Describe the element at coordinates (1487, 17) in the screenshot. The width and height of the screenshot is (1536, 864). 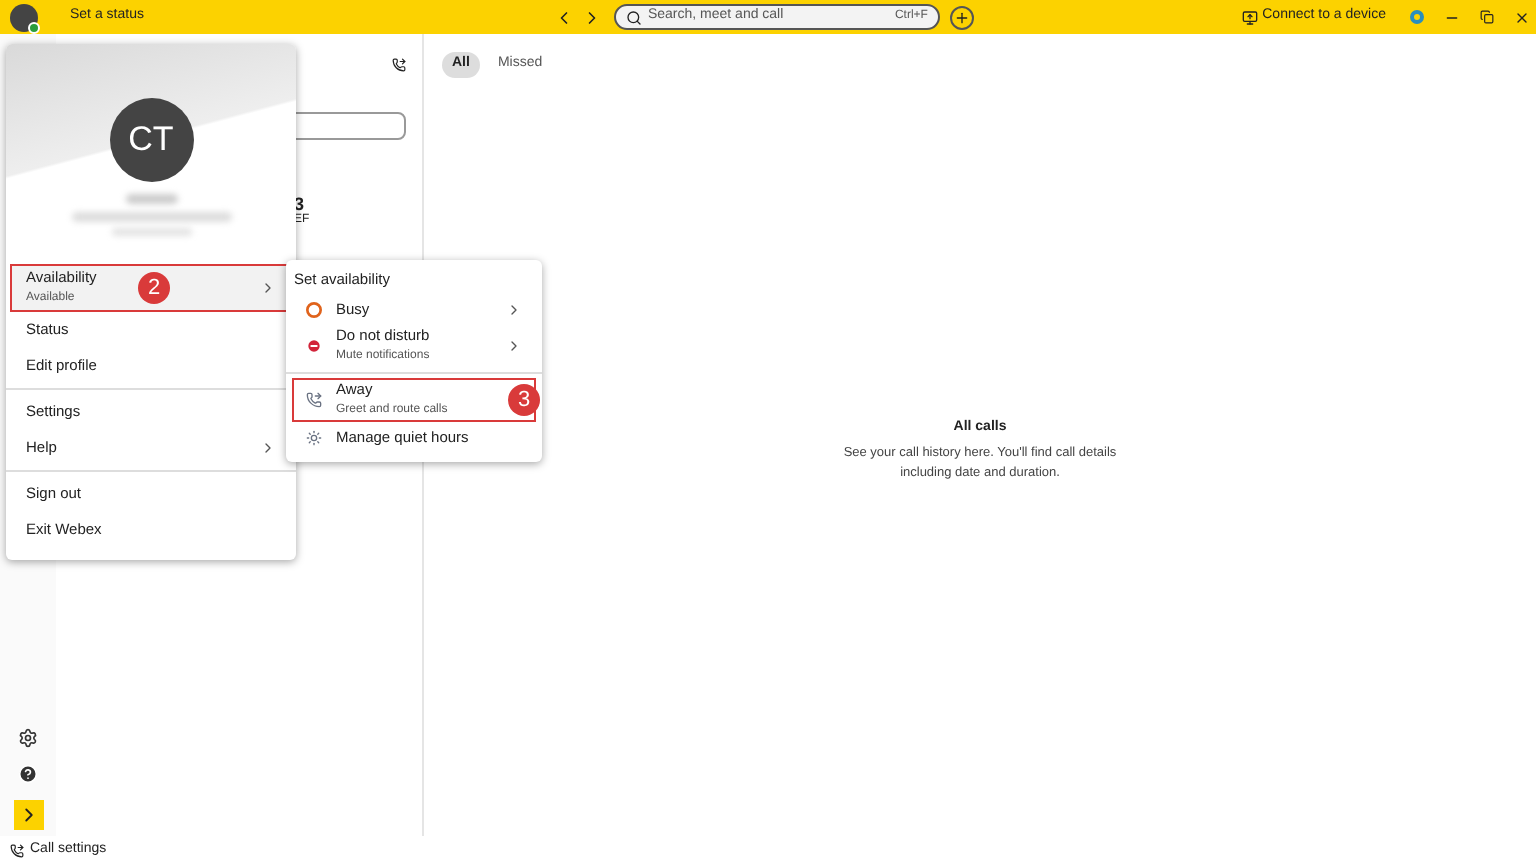
I see `restore-icon` at that location.